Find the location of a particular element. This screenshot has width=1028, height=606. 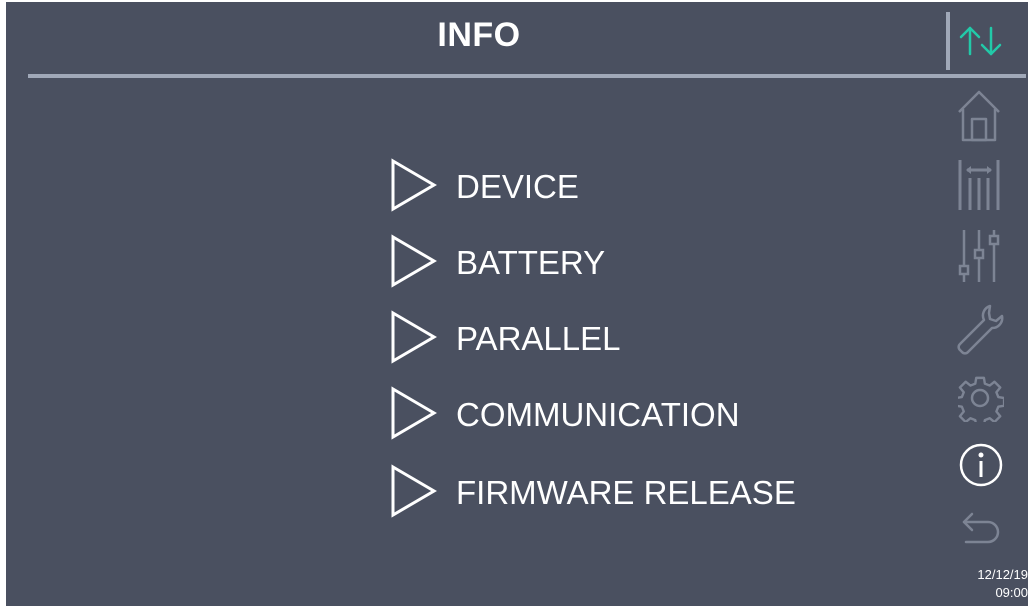

menu-item-device: DEVICE is located at coordinates (610, 186).